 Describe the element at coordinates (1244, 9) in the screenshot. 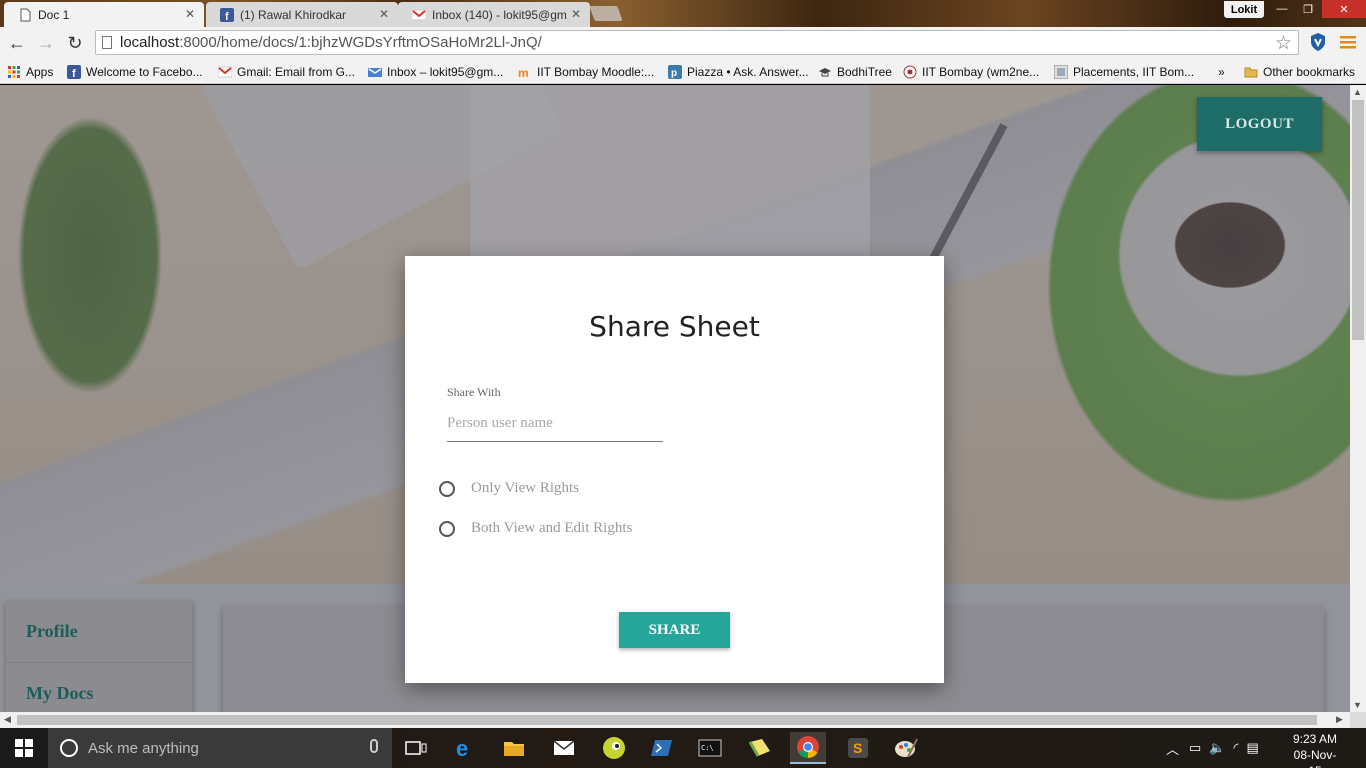

I see `profile-badge: Lokit` at that location.